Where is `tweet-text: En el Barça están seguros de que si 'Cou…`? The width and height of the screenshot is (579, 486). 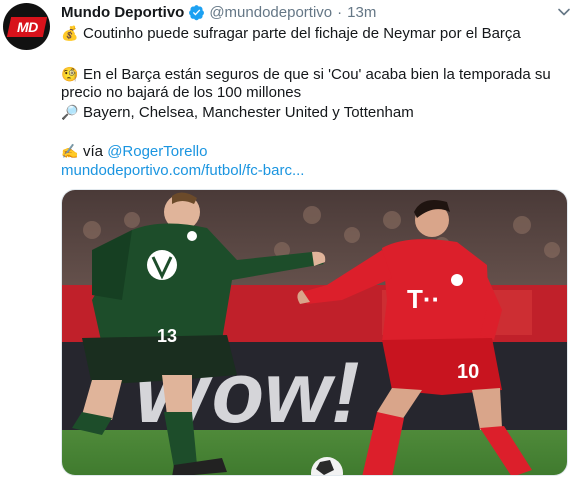
tweet-text: En el Barça están seguros de que si 'Cou… is located at coordinates (317, 74).